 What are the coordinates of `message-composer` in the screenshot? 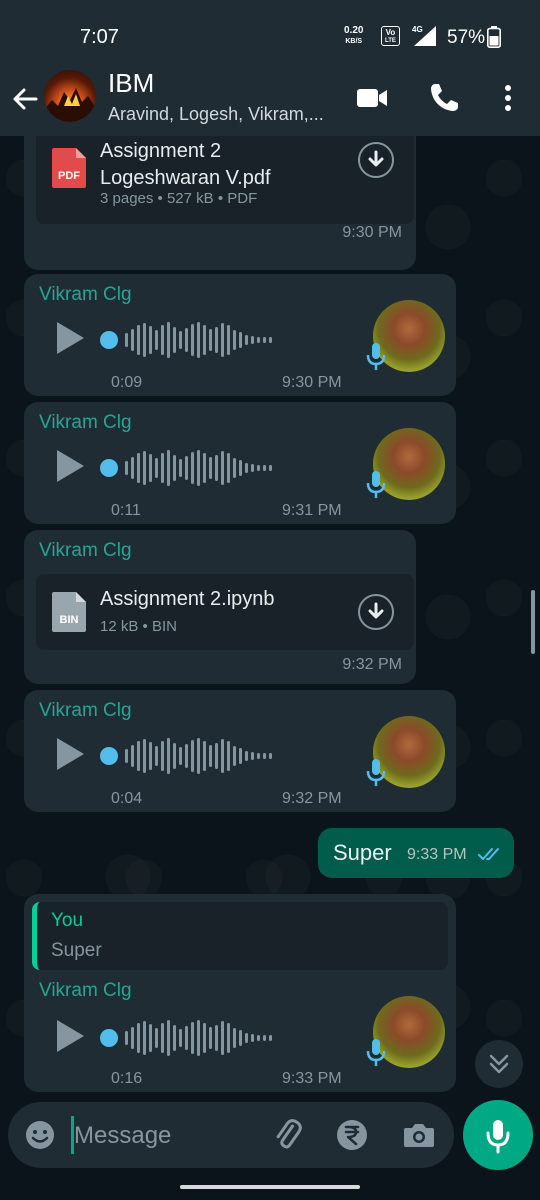 It's located at (231, 1136).